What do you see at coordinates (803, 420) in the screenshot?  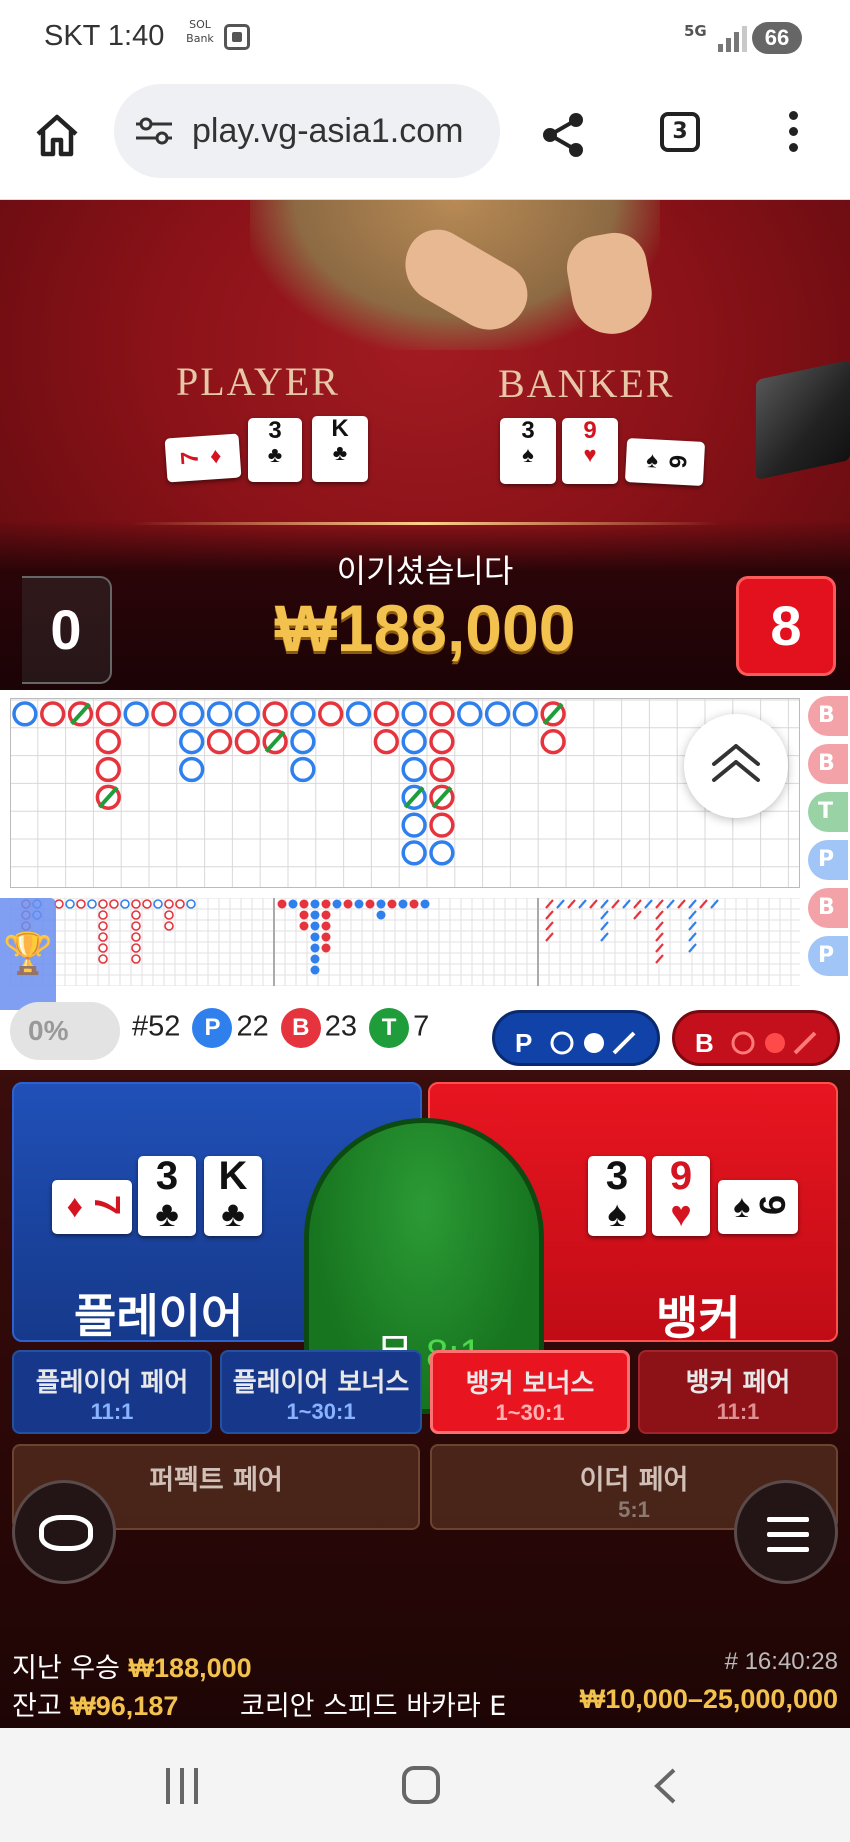 I see `card-shoe` at bounding box center [803, 420].